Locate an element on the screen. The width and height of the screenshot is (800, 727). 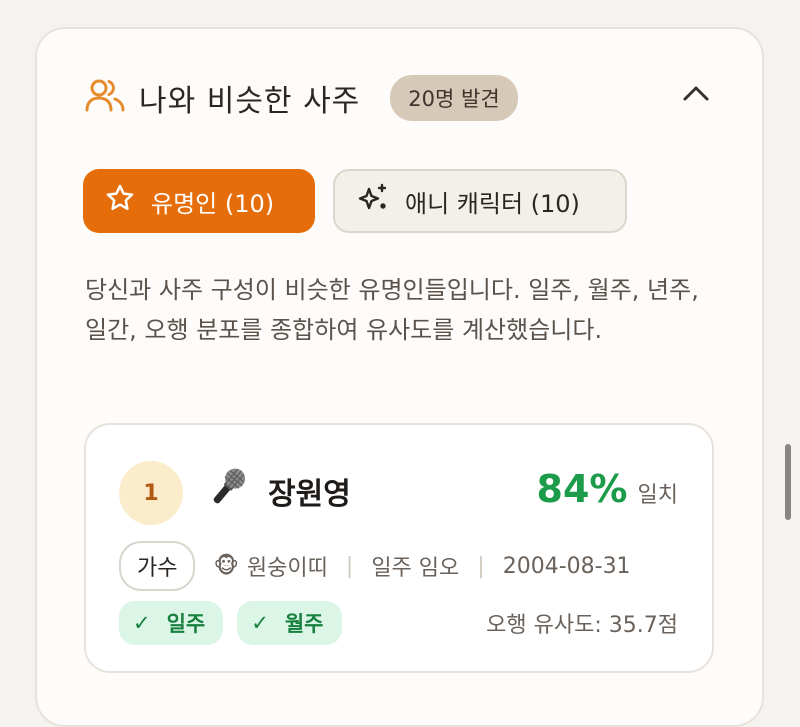
birth-date: 2004-08-31 is located at coordinates (566, 566).